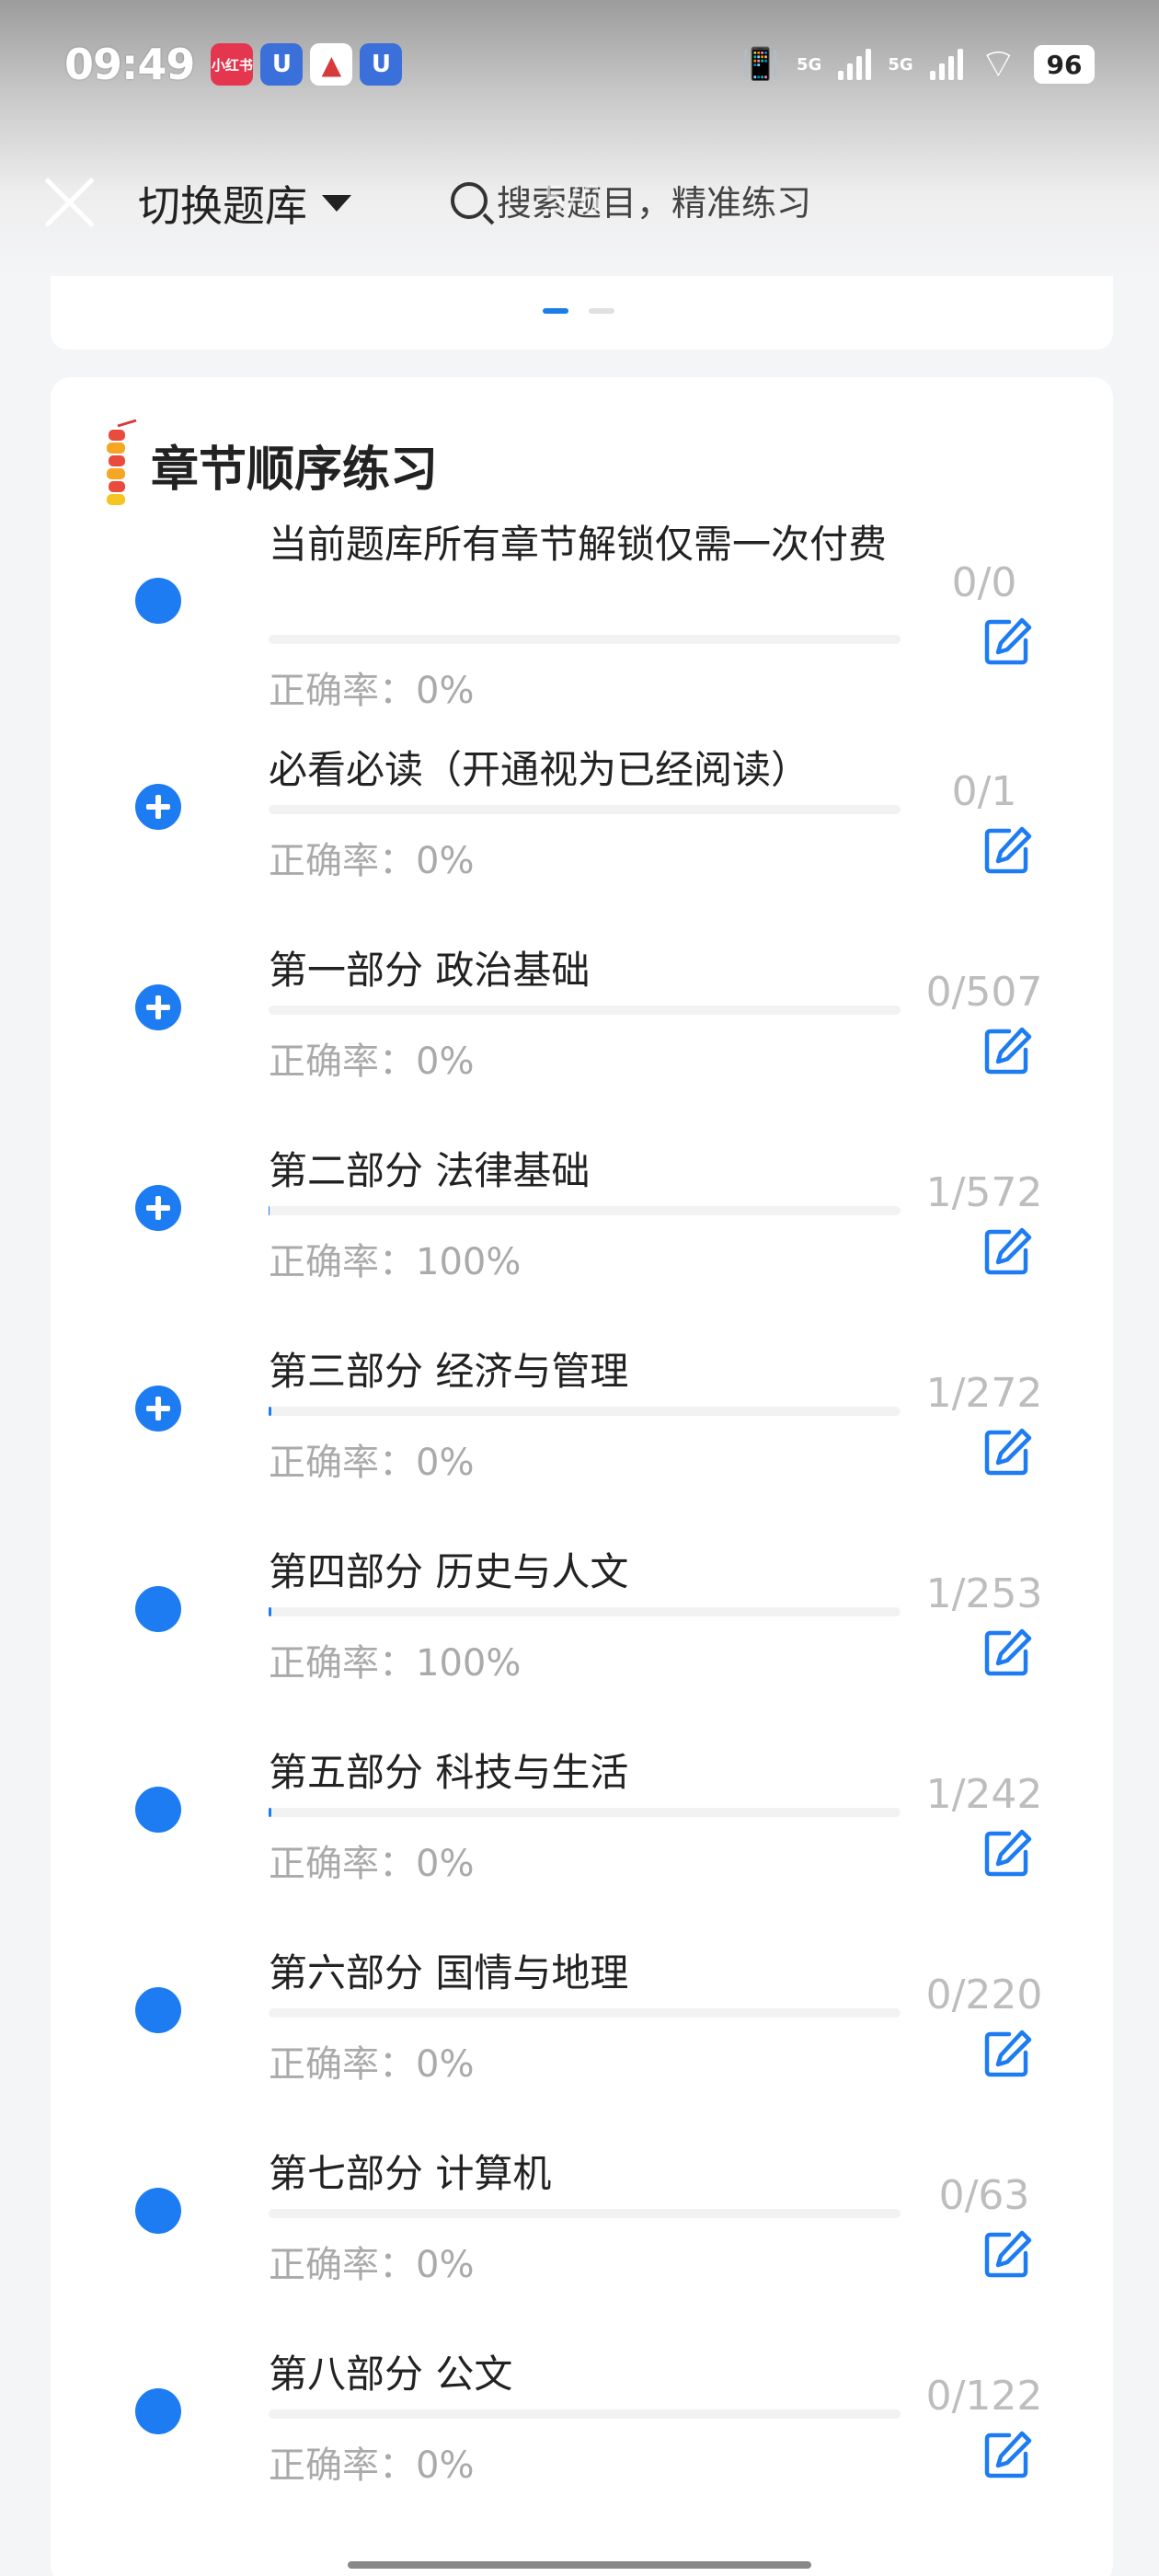 The height and width of the screenshot is (2576, 1159). What do you see at coordinates (855, 64) in the screenshot?
I see `signal-icon` at bounding box center [855, 64].